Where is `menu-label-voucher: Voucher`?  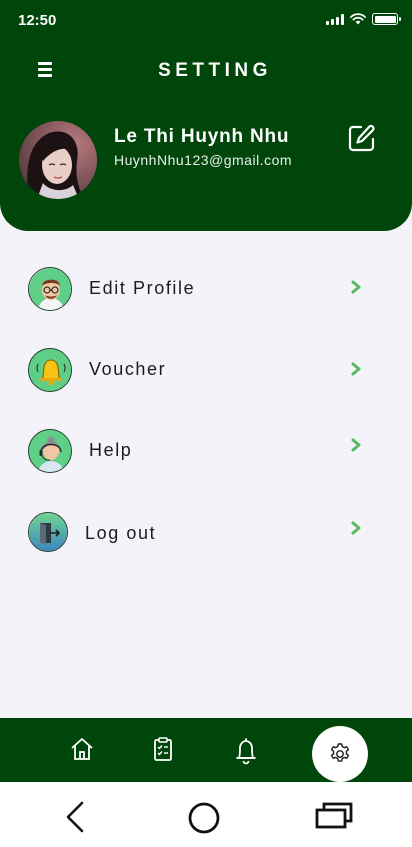 menu-label-voucher: Voucher is located at coordinates (128, 369).